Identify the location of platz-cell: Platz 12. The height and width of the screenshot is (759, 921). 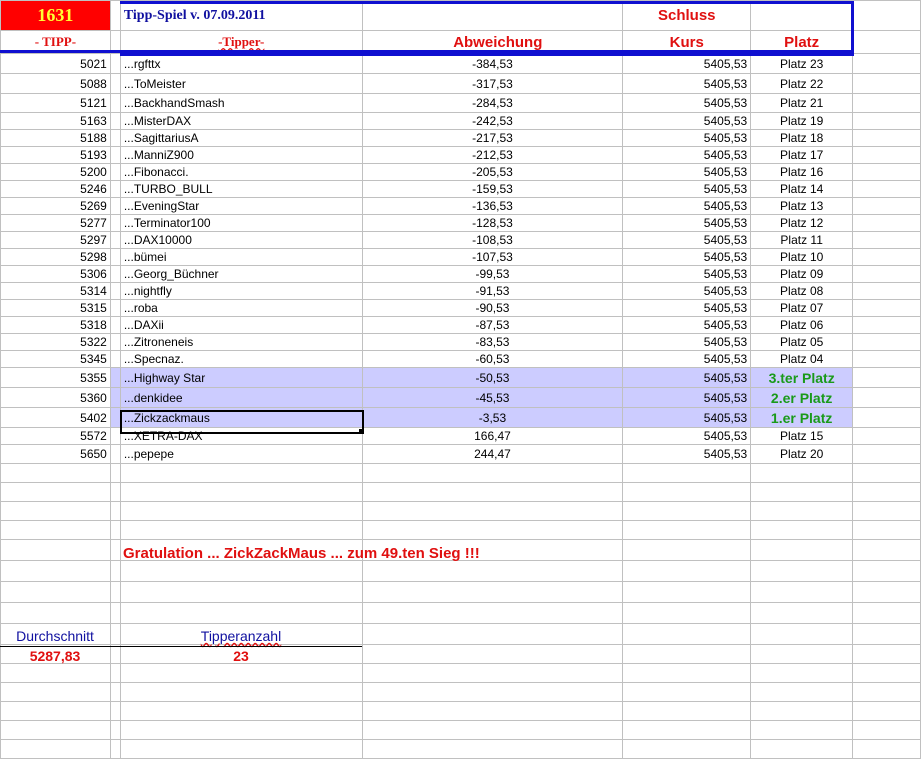
(802, 223).